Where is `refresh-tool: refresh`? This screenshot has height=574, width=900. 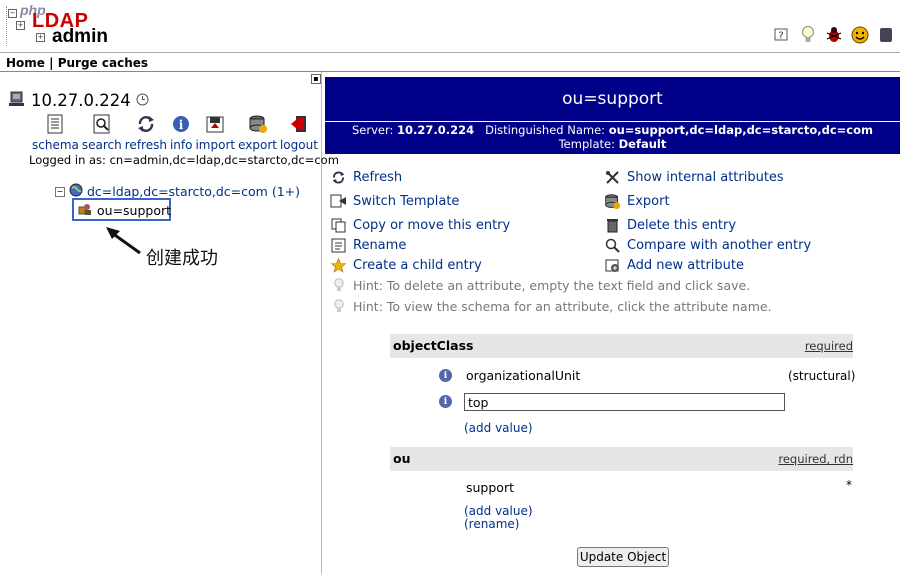 refresh-tool: refresh is located at coordinates (146, 132).